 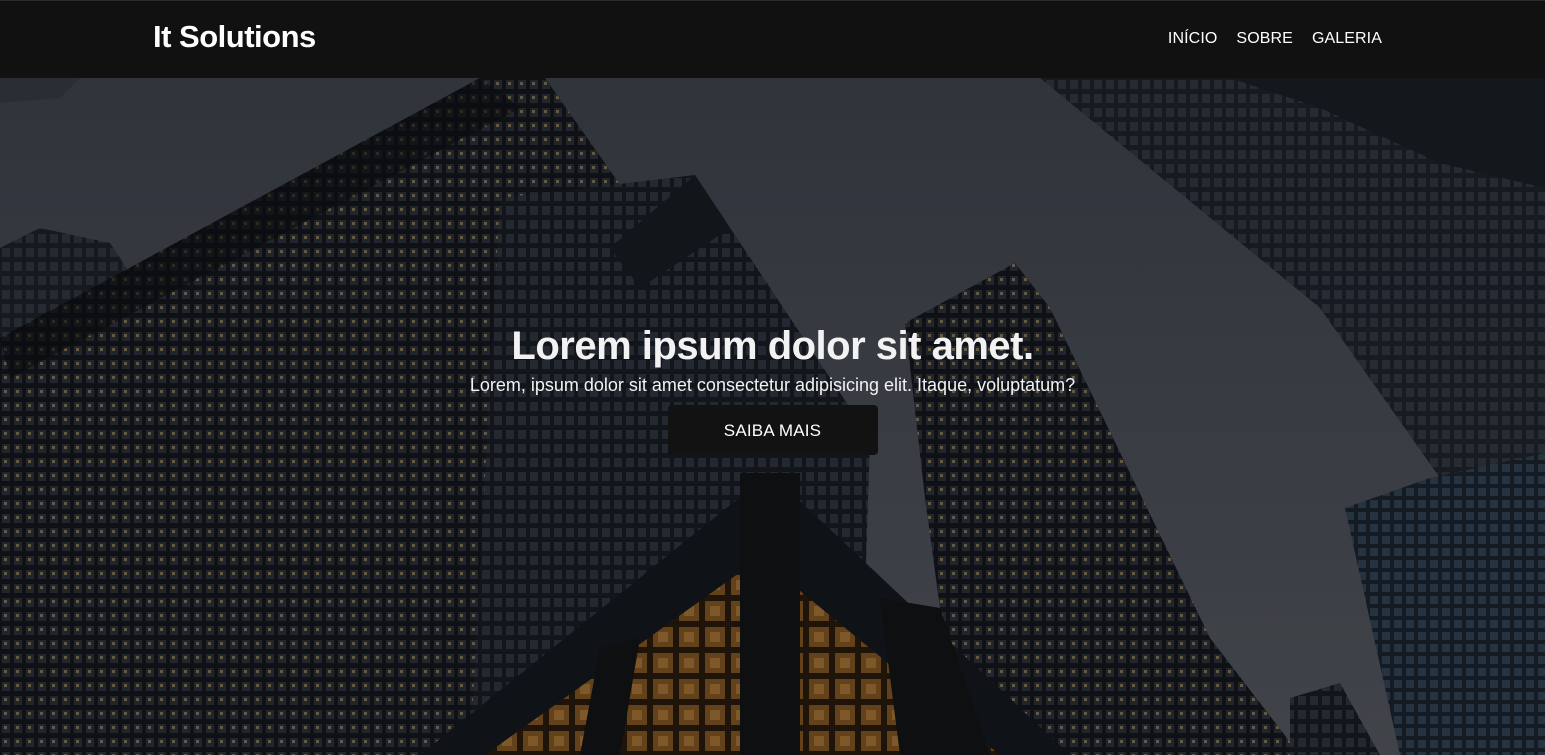 I want to click on top-navbar: It Solutions INÍCIO SOBRE GALERIA, so click(x=772, y=39).